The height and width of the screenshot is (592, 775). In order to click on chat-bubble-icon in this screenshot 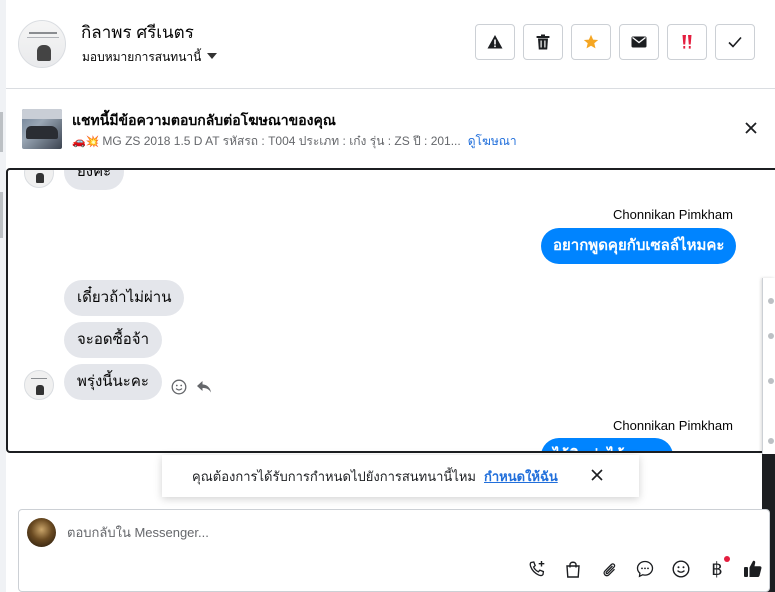, I will do `click(645, 569)`.